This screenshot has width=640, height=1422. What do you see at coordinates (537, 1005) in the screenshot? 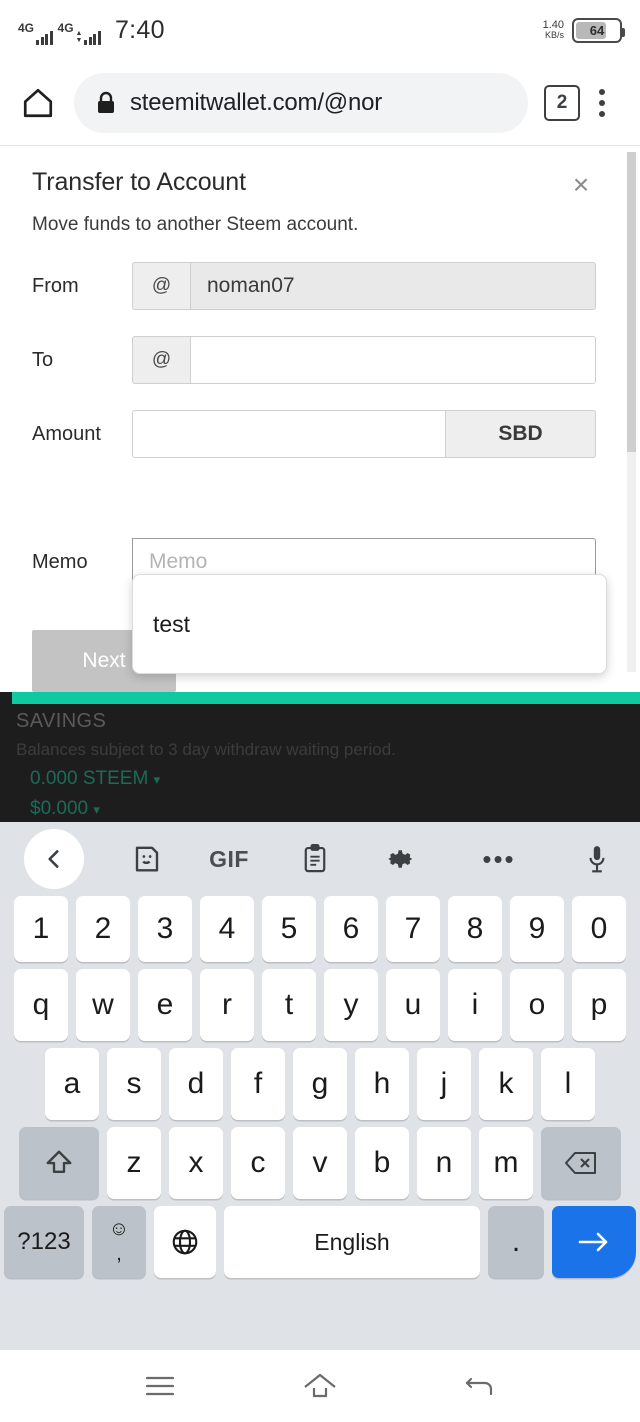
I see `key-o: o` at bounding box center [537, 1005].